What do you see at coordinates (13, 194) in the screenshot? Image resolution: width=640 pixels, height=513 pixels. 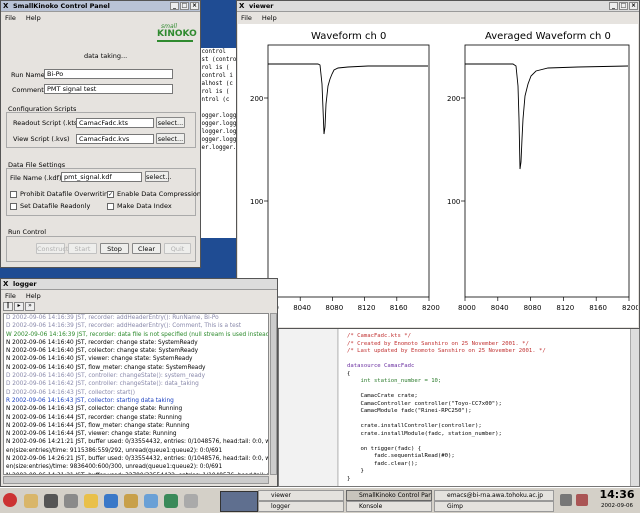 I see `prohibit-overwrite-checkbox` at bounding box center [13, 194].